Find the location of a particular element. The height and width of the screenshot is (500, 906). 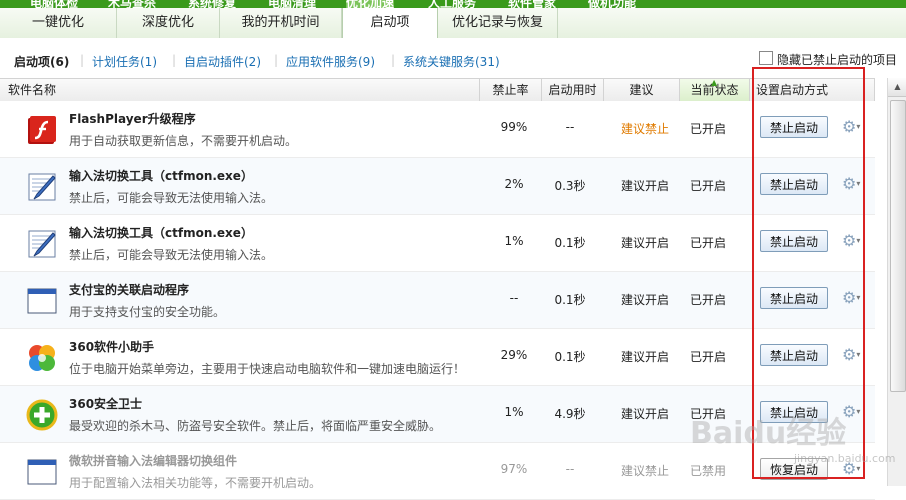

startup-time: 0.3秒 is located at coordinates (570, 186).